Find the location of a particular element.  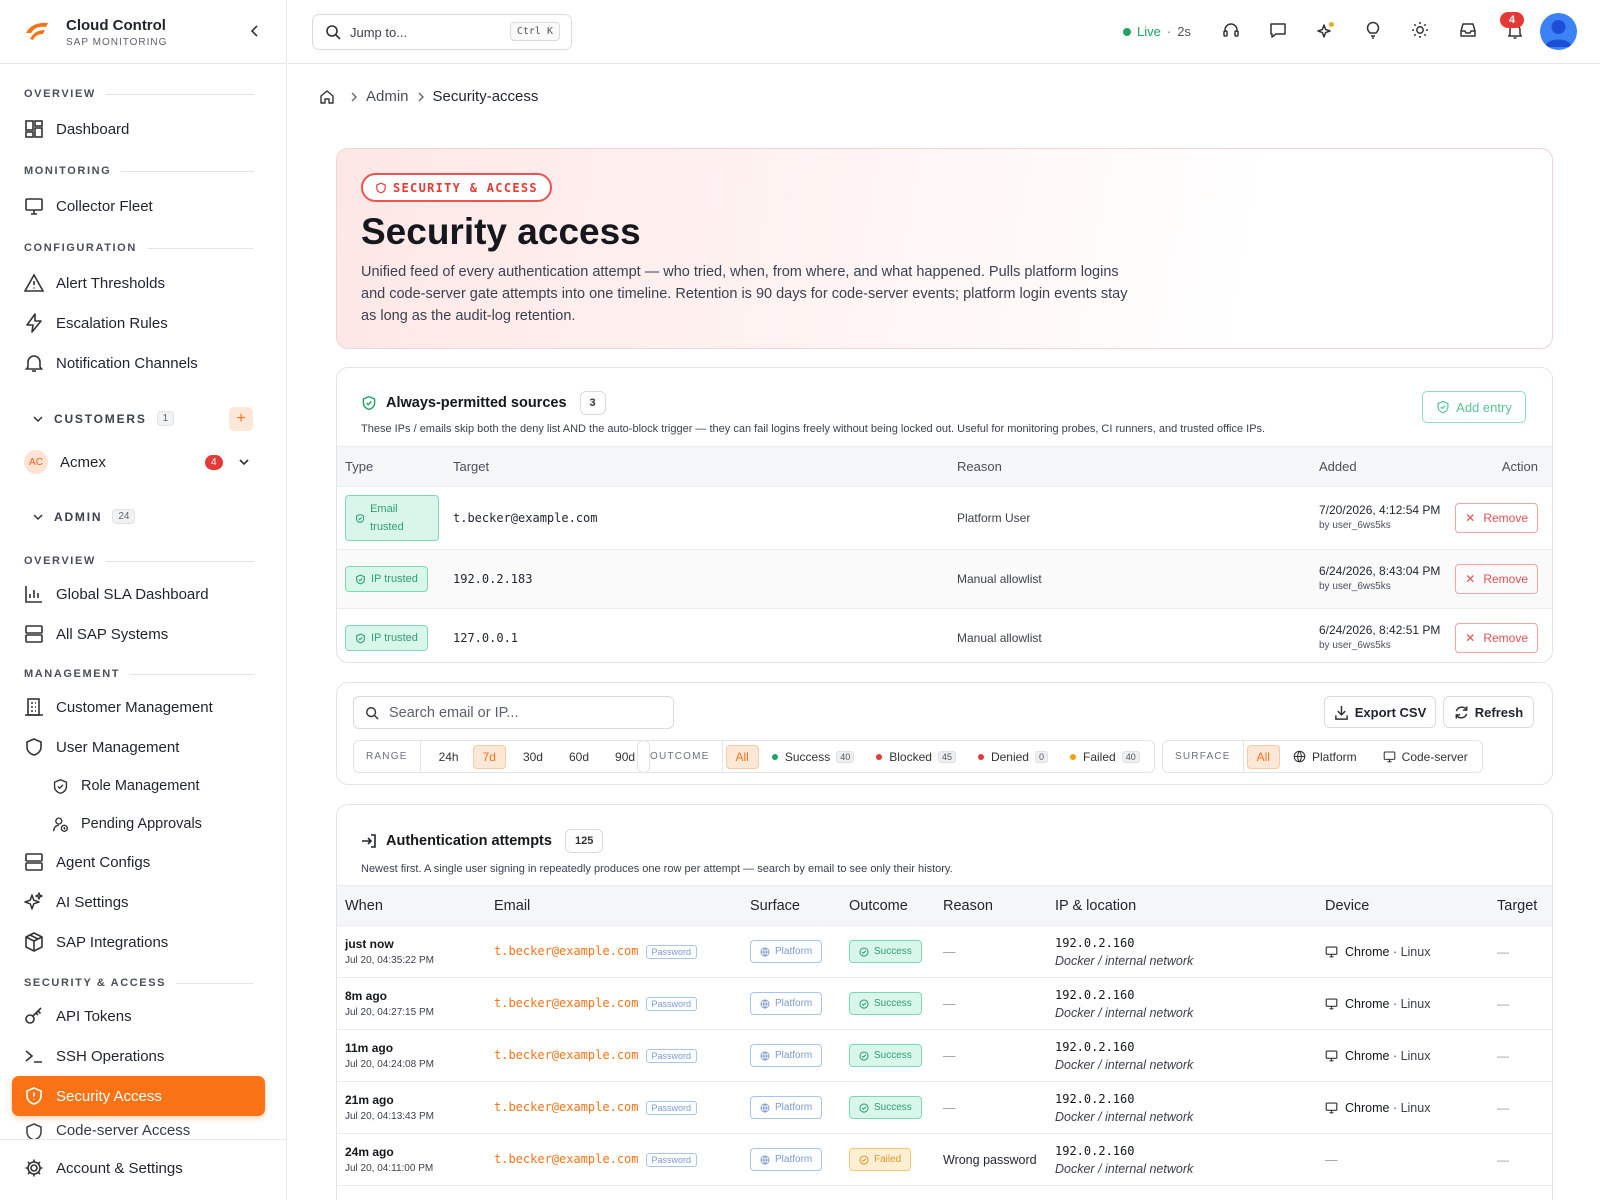

attempts-card-title: Authentication attempts 125 is located at coordinates (482, 841).